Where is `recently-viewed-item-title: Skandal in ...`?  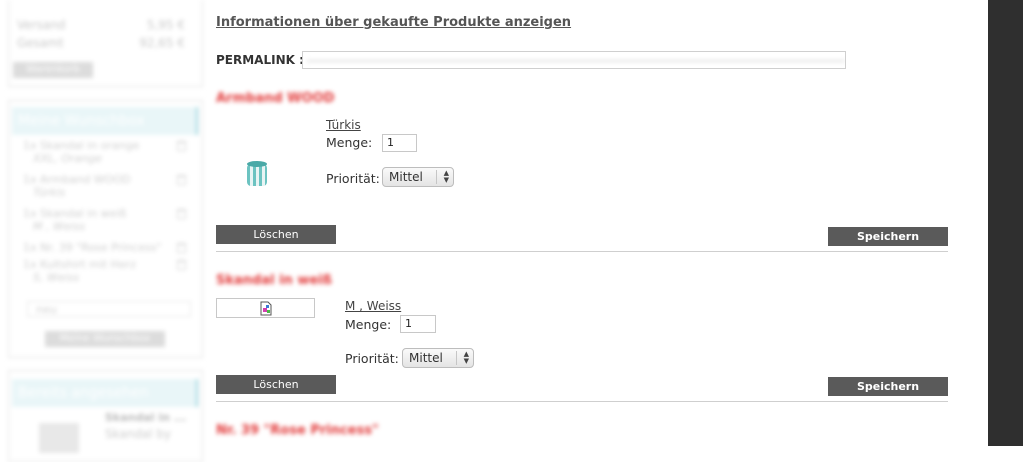 recently-viewed-item-title: Skandal in ... is located at coordinates (145, 417).